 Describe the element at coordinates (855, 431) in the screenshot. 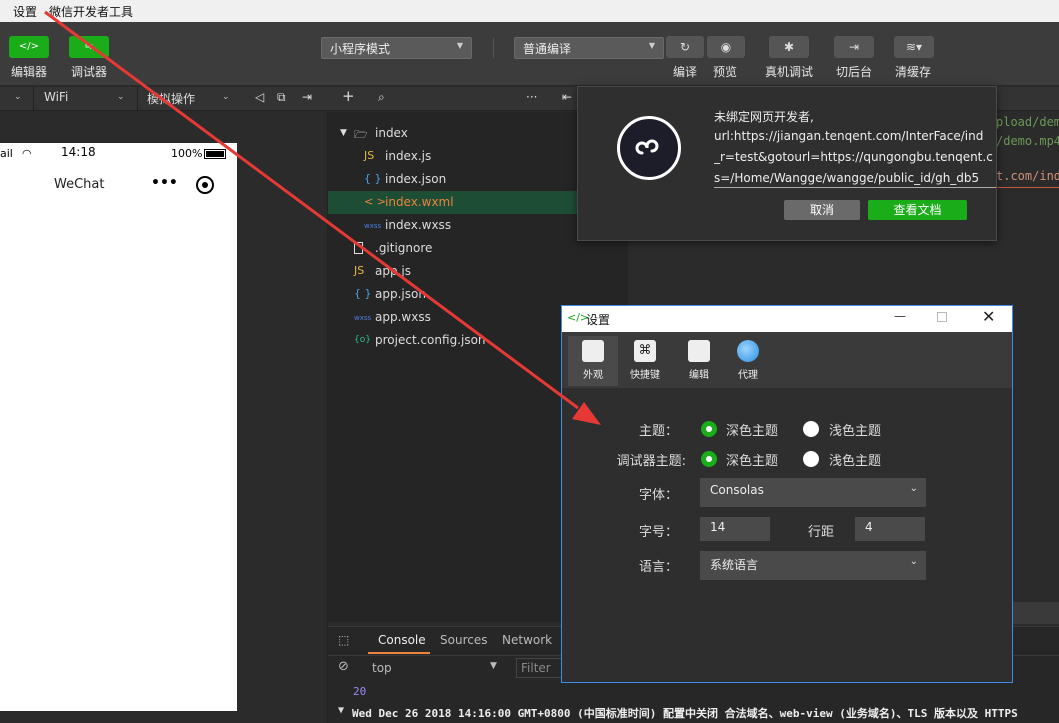

I see `theme-light-text: 浅色主题` at that location.